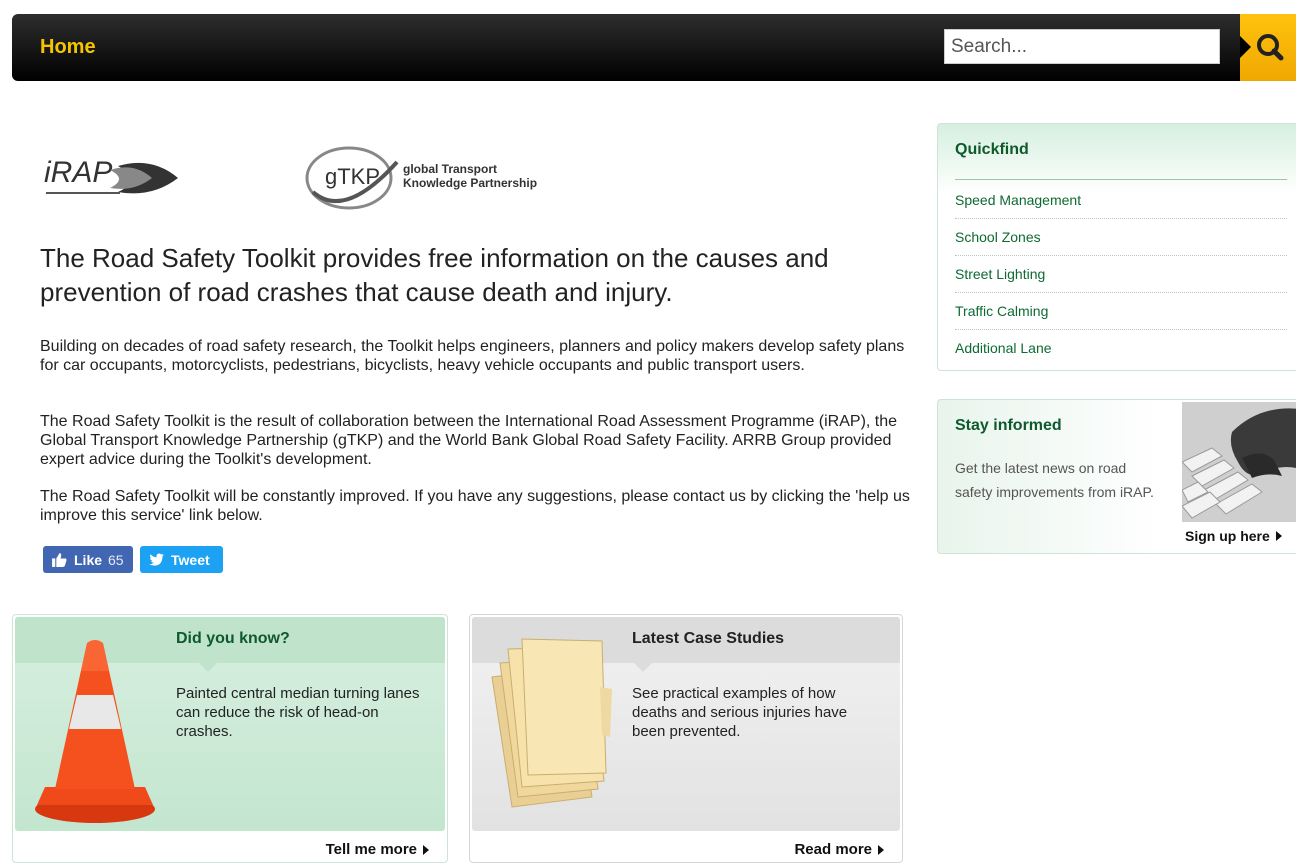 The height and width of the screenshot is (863, 1296). I want to click on top-nav-bar: Home, so click(654, 47).